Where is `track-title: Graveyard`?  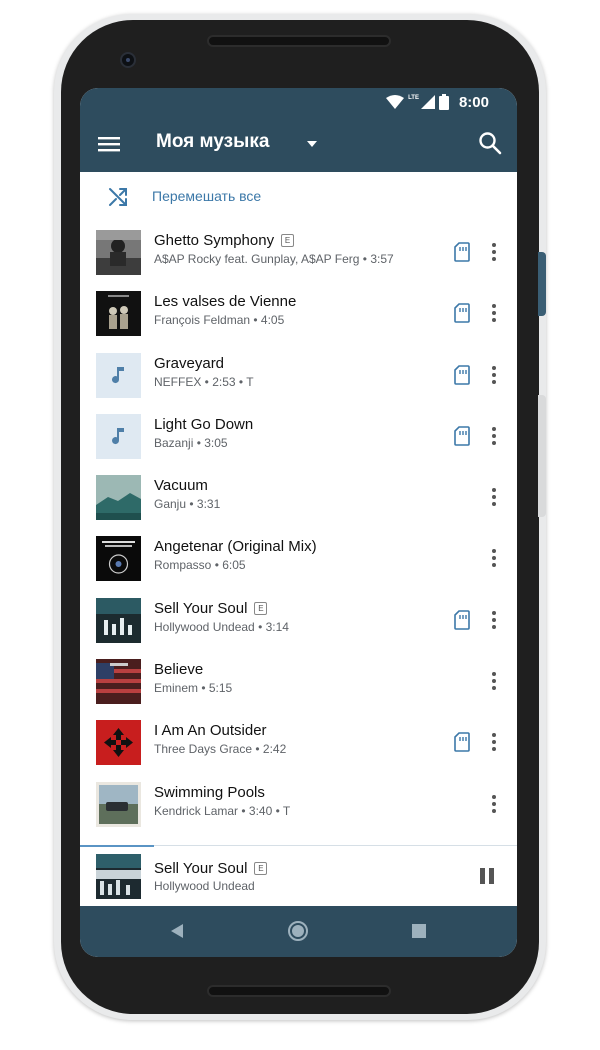 track-title: Graveyard is located at coordinates (189, 363).